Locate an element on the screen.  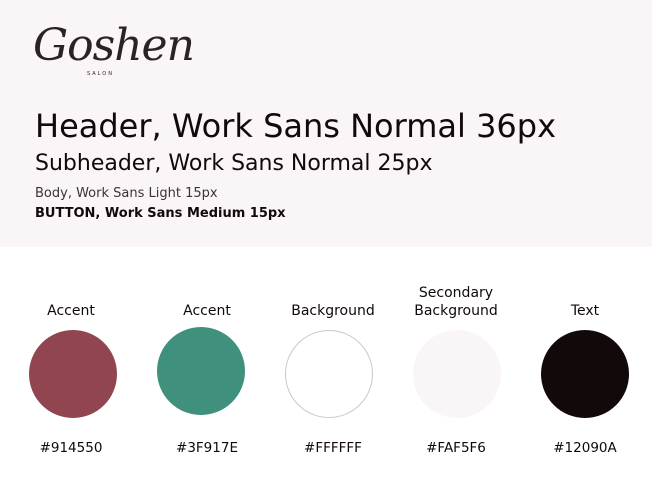
swatch-hex-value: #3F917E is located at coordinates (207, 448).